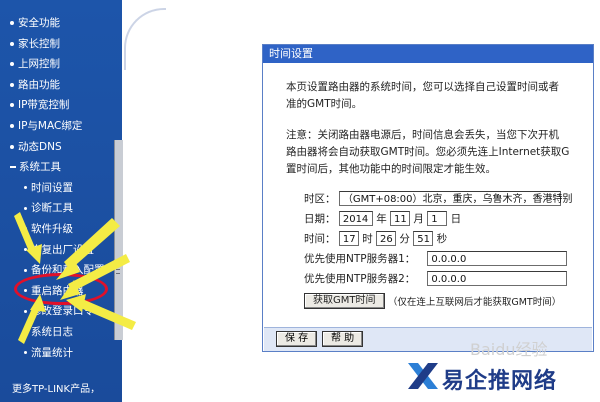  Describe the element at coordinates (422, 87) in the screenshot. I see `description-line-1: 本页设置路由器的系统时间，您可以选择自己设置时间或者` at that location.